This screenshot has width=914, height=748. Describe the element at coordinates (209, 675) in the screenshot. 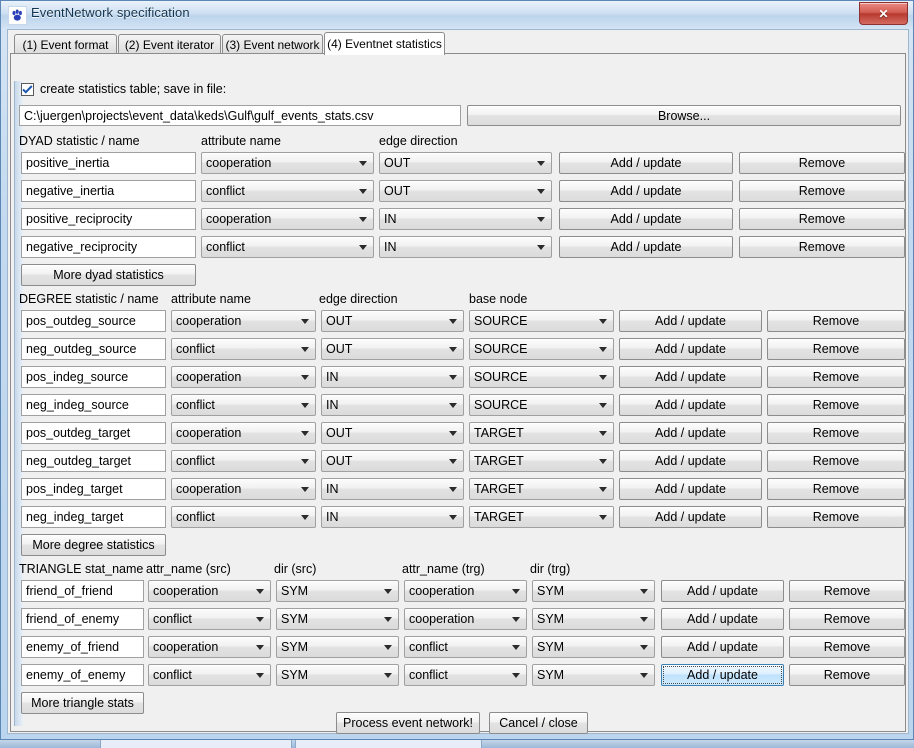

I see `triangle-attr-src-select: conflict` at that location.